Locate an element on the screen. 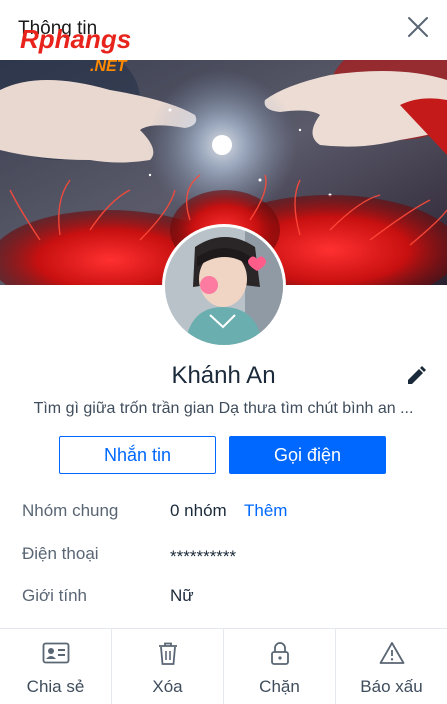  gender-label: Giới tính is located at coordinates (55, 595).